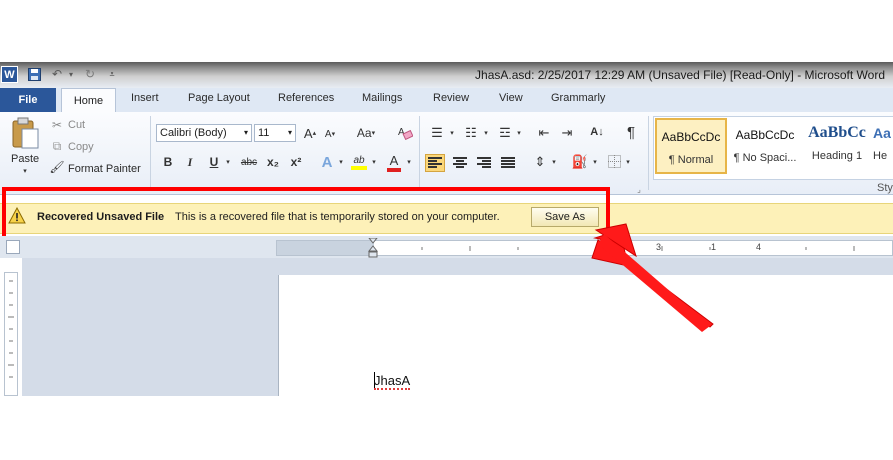 The height and width of the screenshot is (460, 893). What do you see at coordinates (691, 160) in the screenshot?
I see `style-name: ¶ Normal` at bounding box center [691, 160].